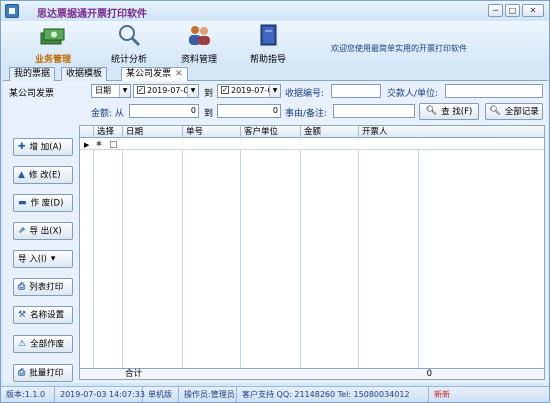 The height and width of the screenshot is (403, 550). Describe the element at coordinates (103, 90) in the screenshot. I see `date-type-value: 日期` at that location.